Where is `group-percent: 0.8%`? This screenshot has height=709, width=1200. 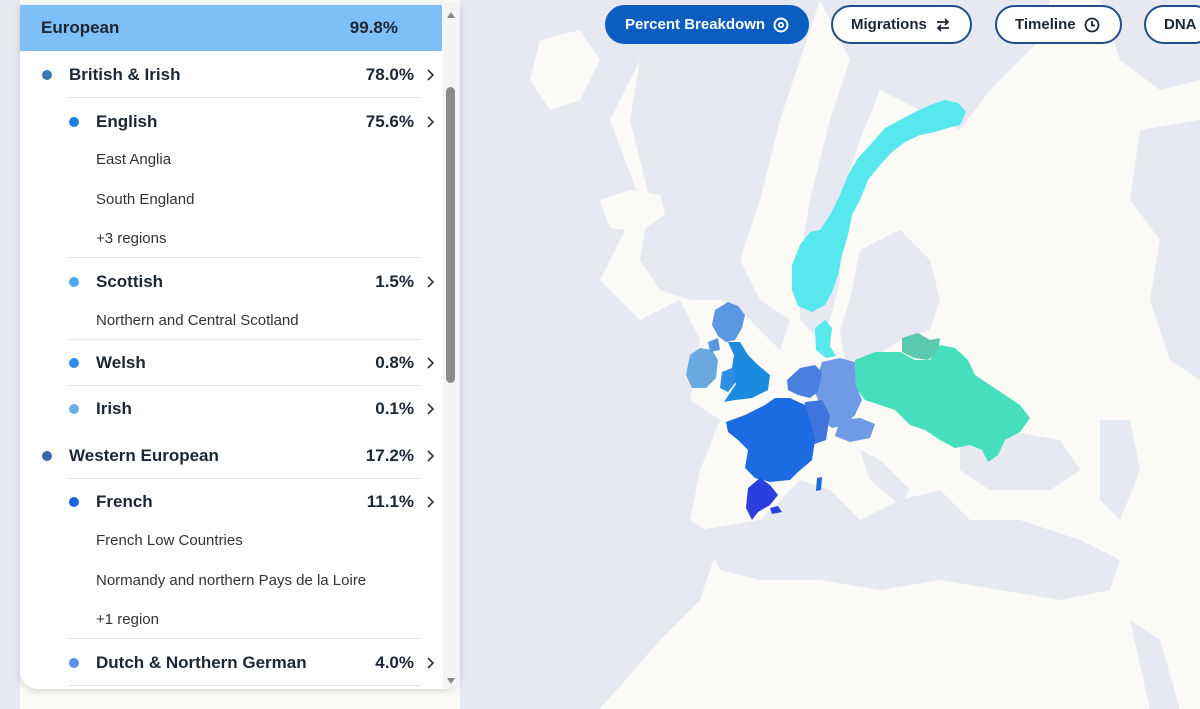
group-percent: 0.8% is located at coordinates (394, 362).